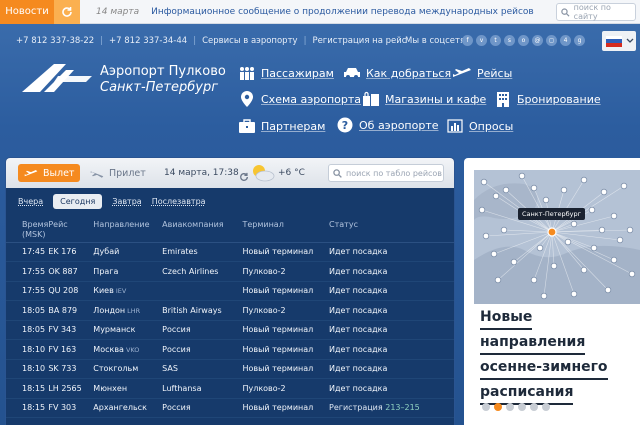 This screenshot has width=640, height=425. I want to click on nav-how-to-get: Как добраться, so click(397, 73).